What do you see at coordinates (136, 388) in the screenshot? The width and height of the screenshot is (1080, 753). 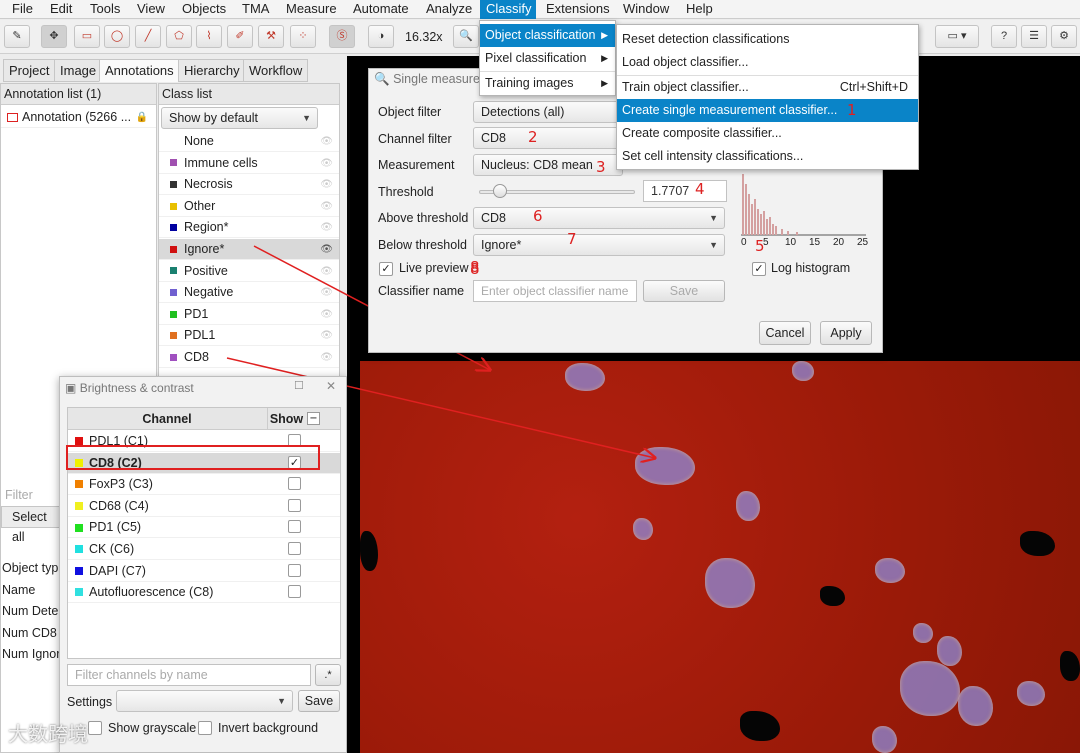 I see `bc-title-text: Brightness & contrast` at bounding box center [136, 388].